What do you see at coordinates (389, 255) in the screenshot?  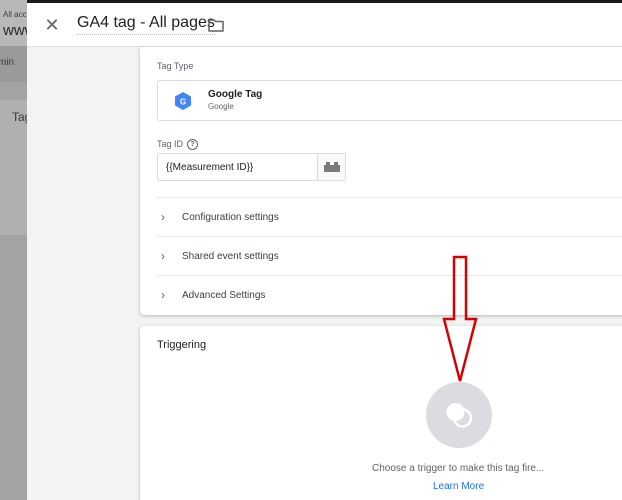 I see `shared-event-settings-row: › Shared event settings` at bounding box center [389, 255].